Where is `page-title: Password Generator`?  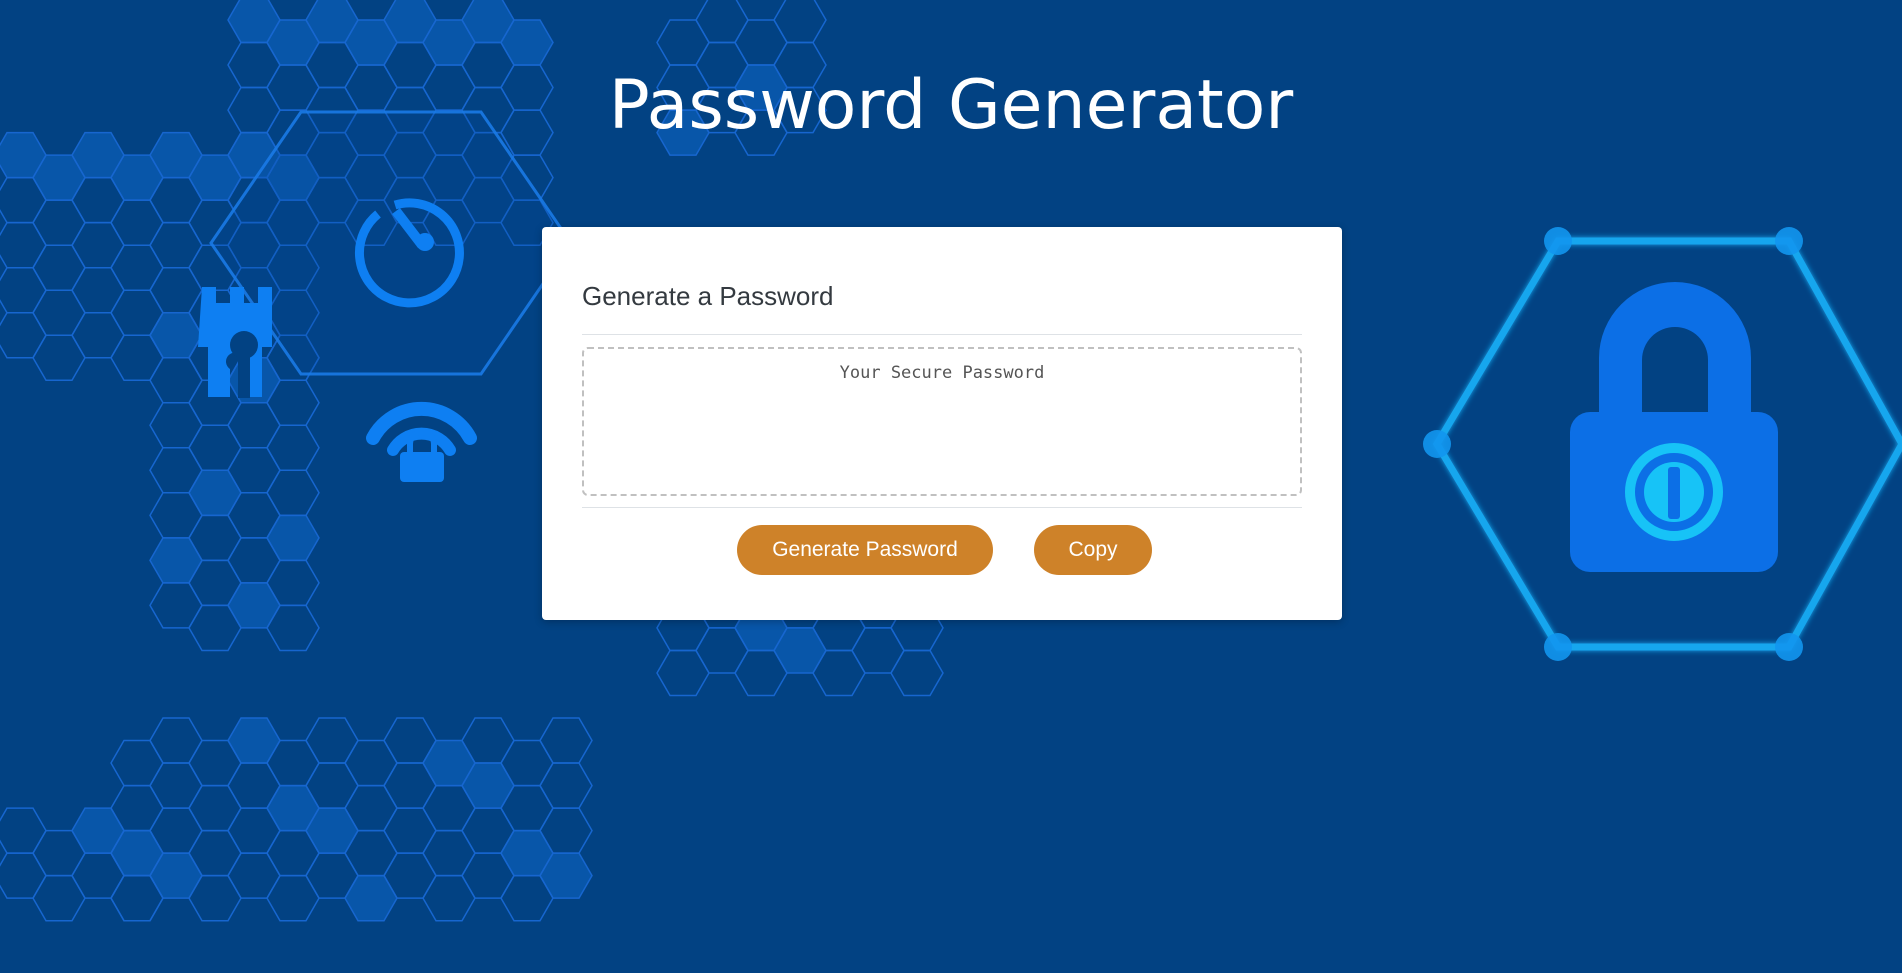 page-title: Password Generator is located at coordinates (951, 105).